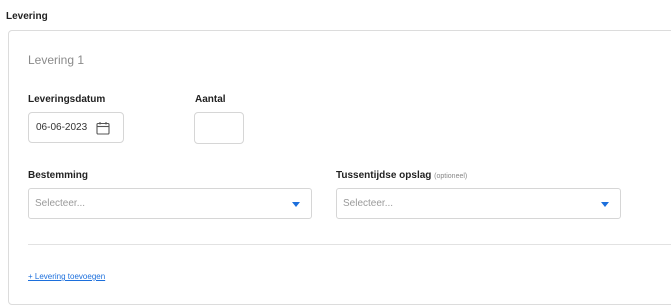  Describe the element at coordinates (62, 127) in the screenshot. I see `date-value: 06-06-2023` at that location.